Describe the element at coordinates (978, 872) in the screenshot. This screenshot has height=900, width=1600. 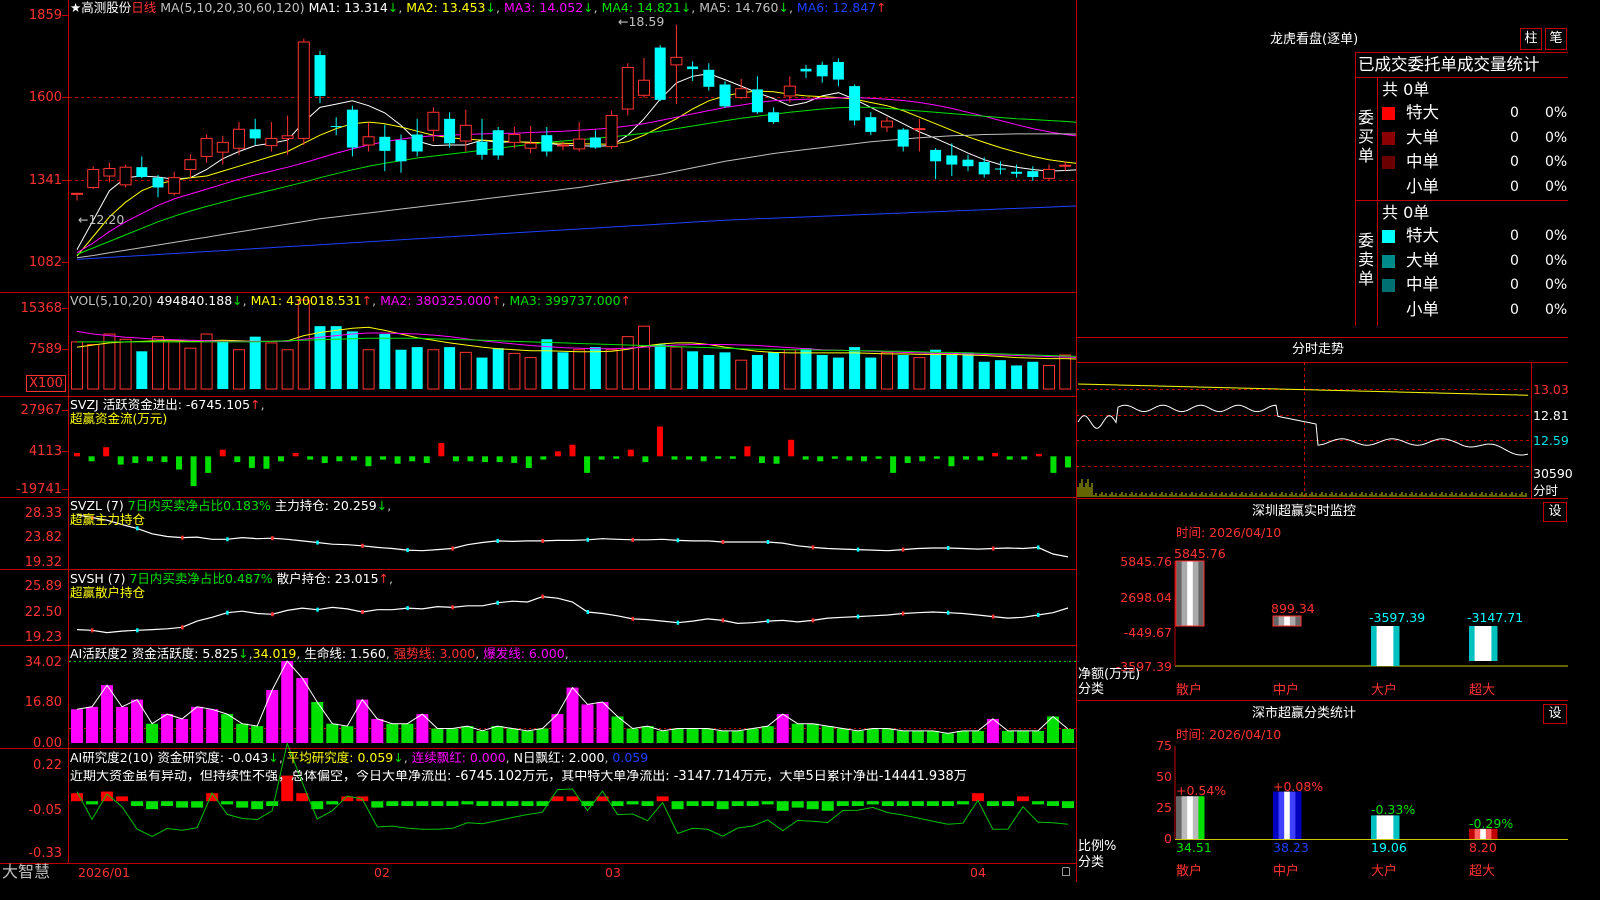
I see `date-tick: 04` at that location.